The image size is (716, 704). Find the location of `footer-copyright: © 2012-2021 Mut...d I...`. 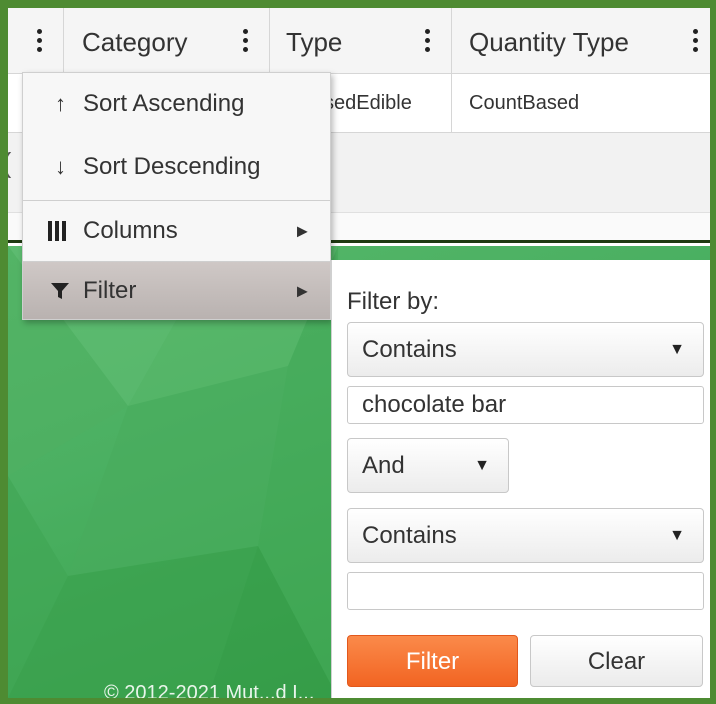

footer-copyright: © 2012-2021 Mut...d I... is located at coordinates (209, 690).